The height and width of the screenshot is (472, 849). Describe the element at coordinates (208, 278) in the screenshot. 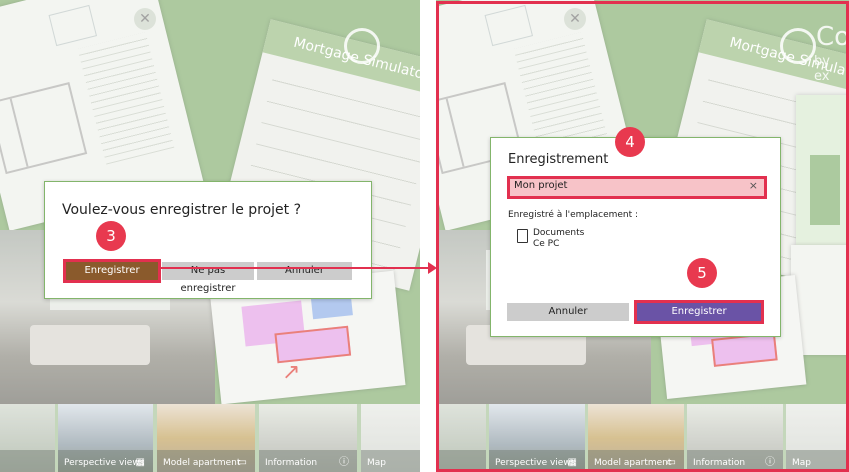

I see `dont-save-button: Ne pas enregistrer` at that location.